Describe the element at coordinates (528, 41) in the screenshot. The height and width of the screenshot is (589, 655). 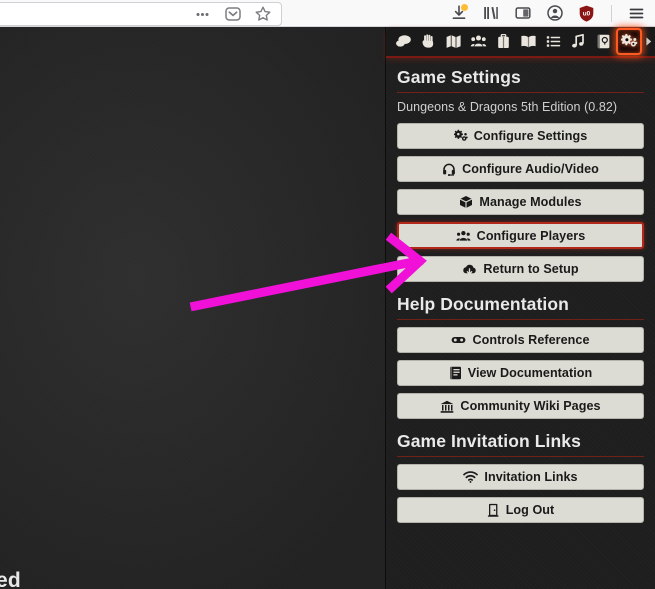
I see `tab-journal` at that location.